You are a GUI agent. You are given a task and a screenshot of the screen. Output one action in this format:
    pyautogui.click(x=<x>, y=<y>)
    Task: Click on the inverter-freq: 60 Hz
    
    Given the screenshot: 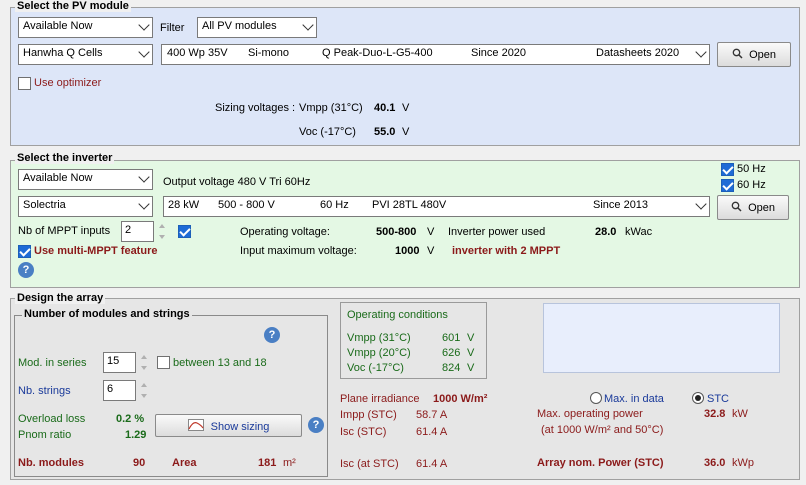 What is the action you would take?
    pyautogui.click(x=334, y=205)
    